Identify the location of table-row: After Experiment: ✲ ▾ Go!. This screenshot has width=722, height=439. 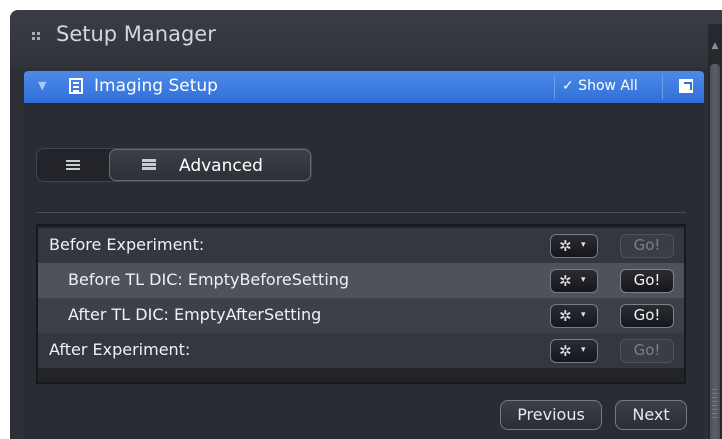
(361, 350).